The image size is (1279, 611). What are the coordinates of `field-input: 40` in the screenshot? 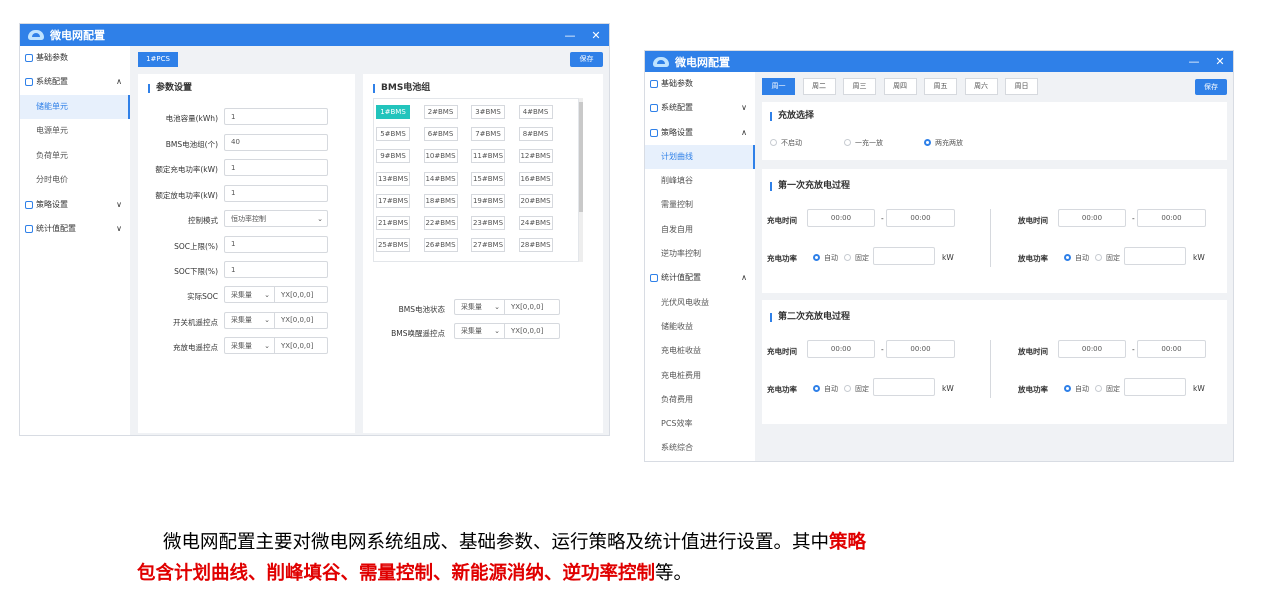 It's located at (276, 142).